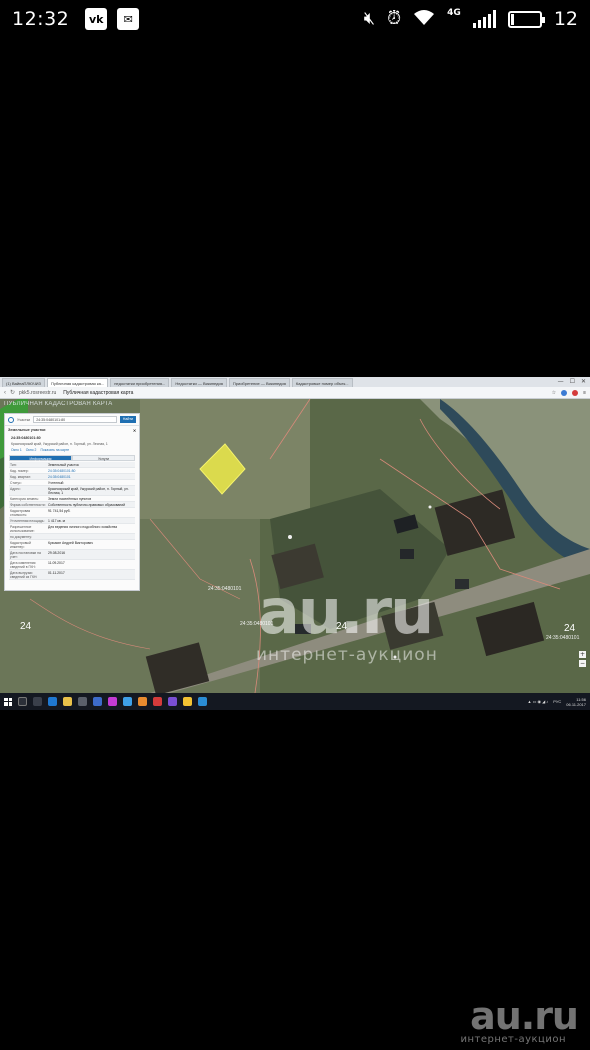 The image size is (590, 1050). I want to click on attribute-key: Кадастровая стоимость:, so click(20, 512).